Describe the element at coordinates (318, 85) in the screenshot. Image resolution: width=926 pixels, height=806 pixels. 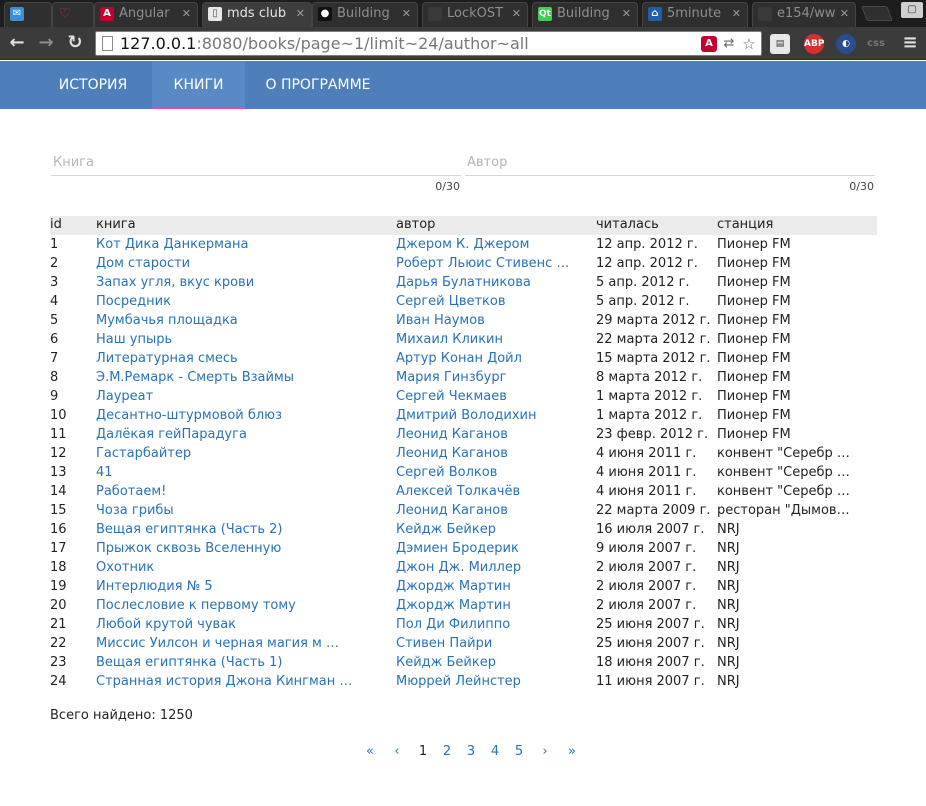
I see `nav-item-about: О ПРОГРАММЕ` at that location.